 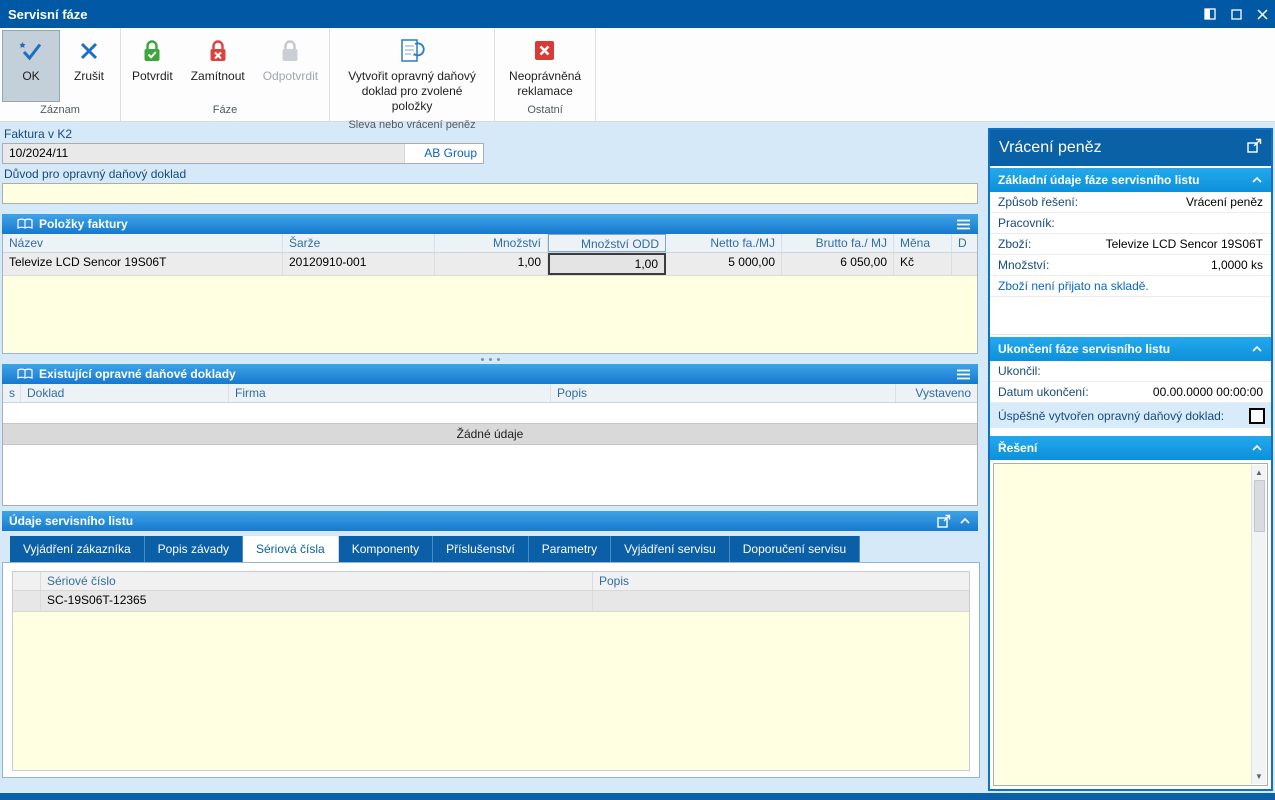 What do you see at coordinates (781, 601) in the screenshot?
I see `serial-popis-cell` at bounding box center [781, 601].